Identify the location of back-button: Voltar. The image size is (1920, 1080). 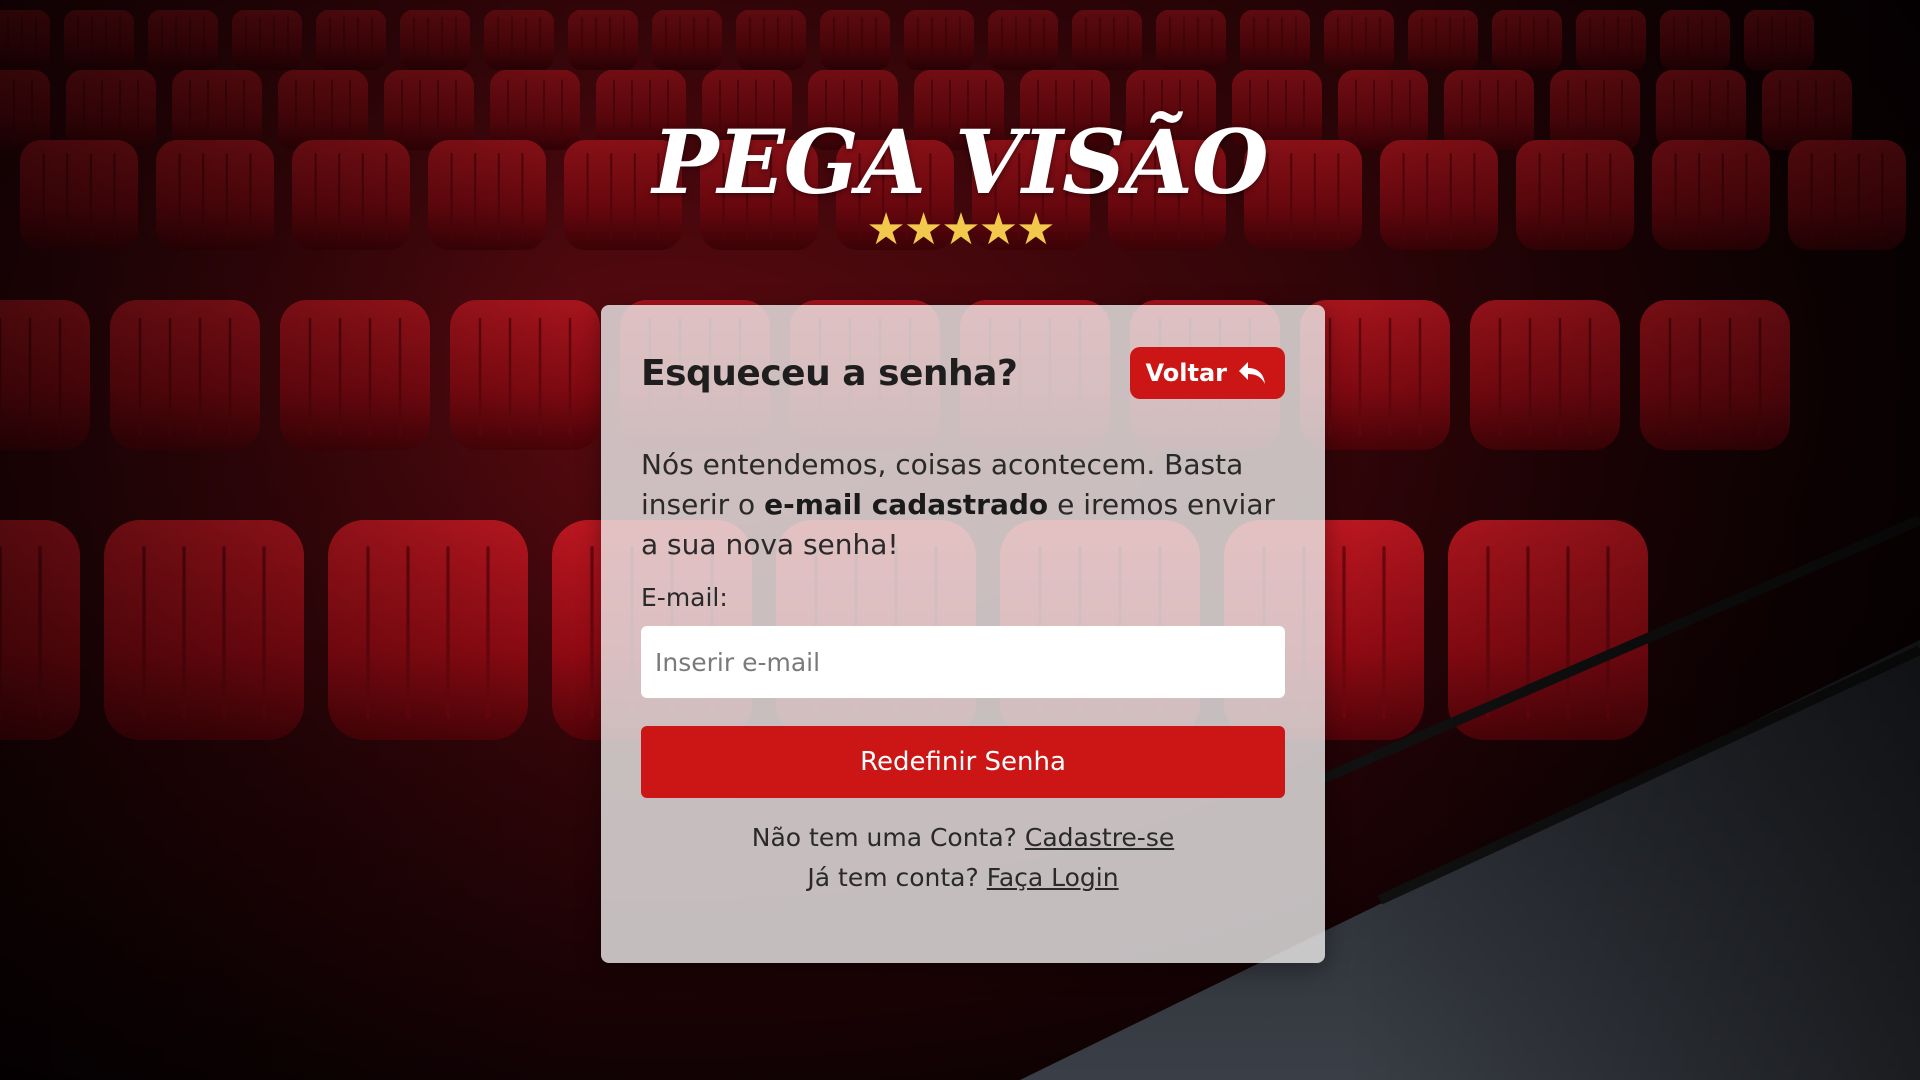
(1207, 373).